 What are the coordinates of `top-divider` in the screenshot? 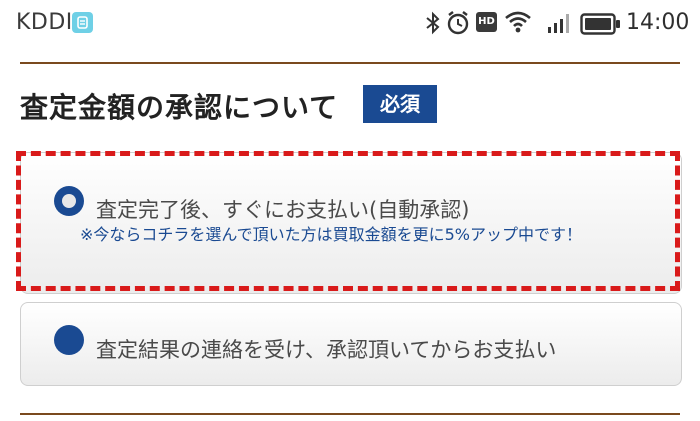 It's located at (350, 63).